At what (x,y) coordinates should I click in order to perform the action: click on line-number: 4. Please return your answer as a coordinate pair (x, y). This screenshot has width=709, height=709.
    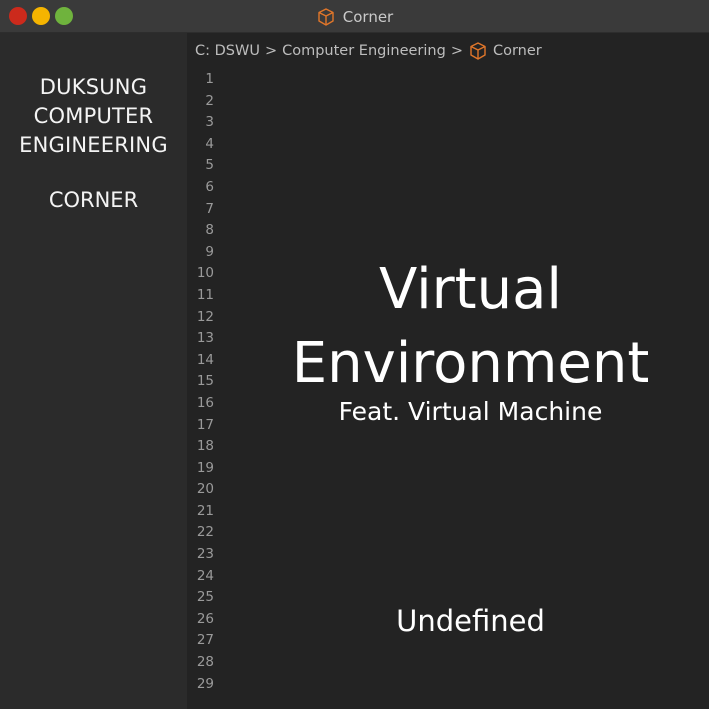
    Looking at the image, I should click on (209, 143).